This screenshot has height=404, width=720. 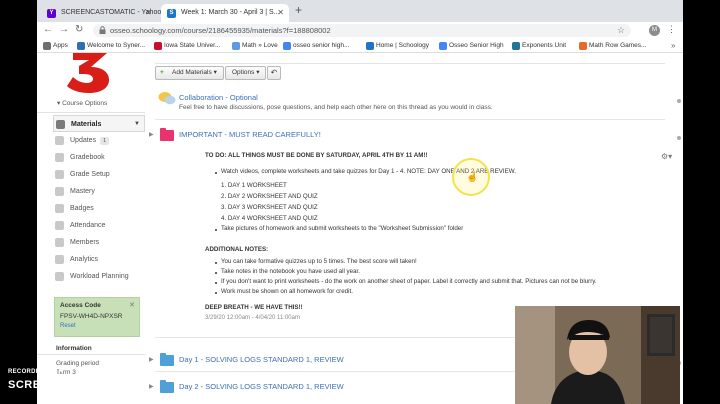 I want to click on workload-planning-icon, so click(x=59, y=276).